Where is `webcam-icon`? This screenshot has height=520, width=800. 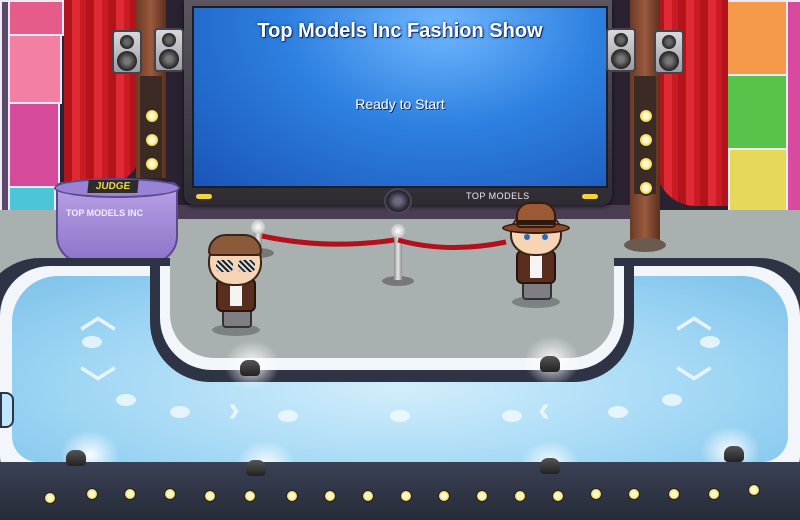 webcam-icon is located at coordinates (398, 201).